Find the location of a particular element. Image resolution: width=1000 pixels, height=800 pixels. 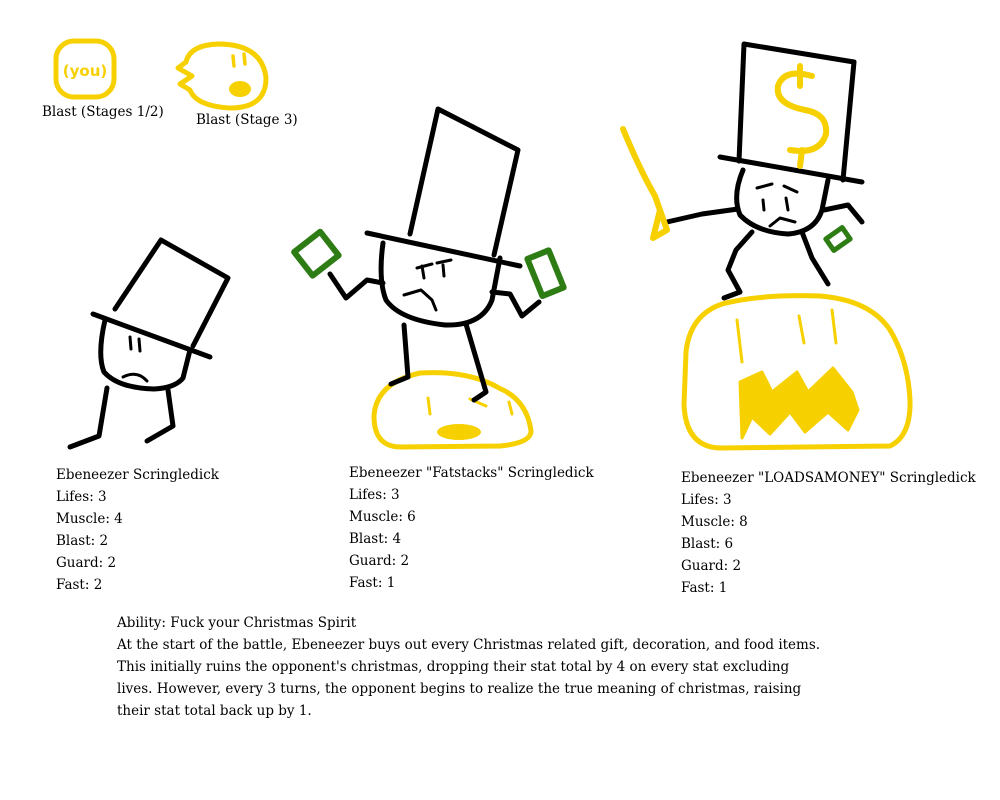

stage2-character is located at coordinates (429, 278).